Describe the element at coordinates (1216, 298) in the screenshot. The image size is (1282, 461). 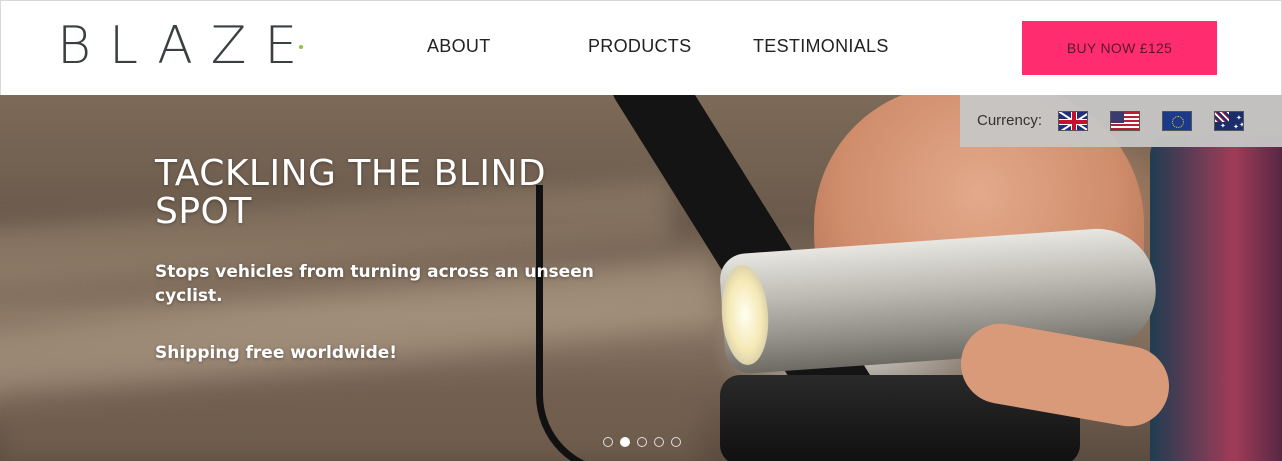
I see `hero-image-sleeve` at that location.